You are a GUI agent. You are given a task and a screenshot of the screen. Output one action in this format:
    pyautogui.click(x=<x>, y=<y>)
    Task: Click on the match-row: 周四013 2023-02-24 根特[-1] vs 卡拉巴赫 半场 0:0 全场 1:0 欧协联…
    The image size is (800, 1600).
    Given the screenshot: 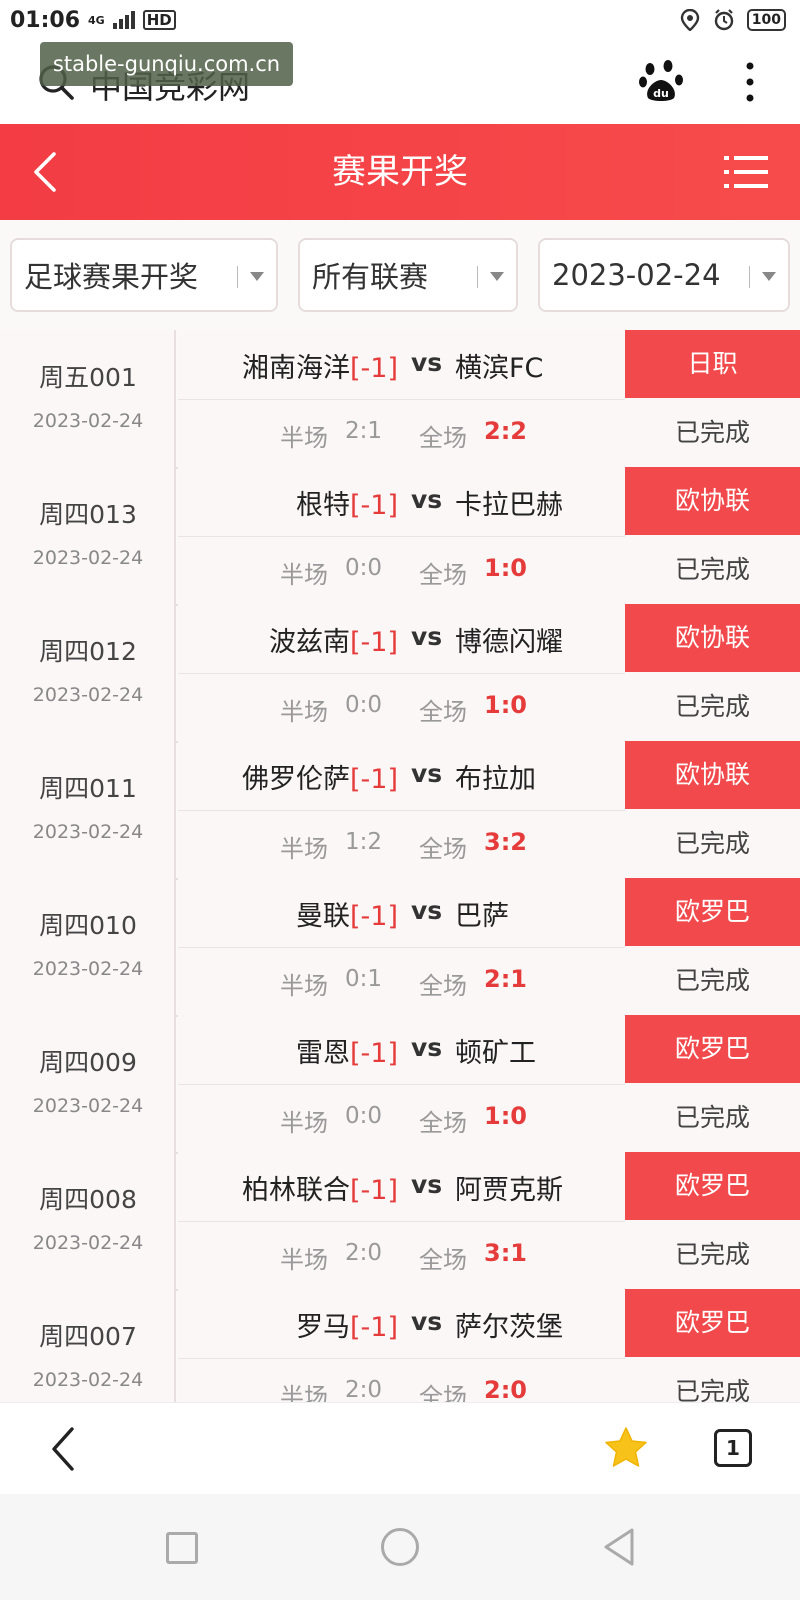 What is the action you would take?
    pyautogui.click(x=400, y=536)
    